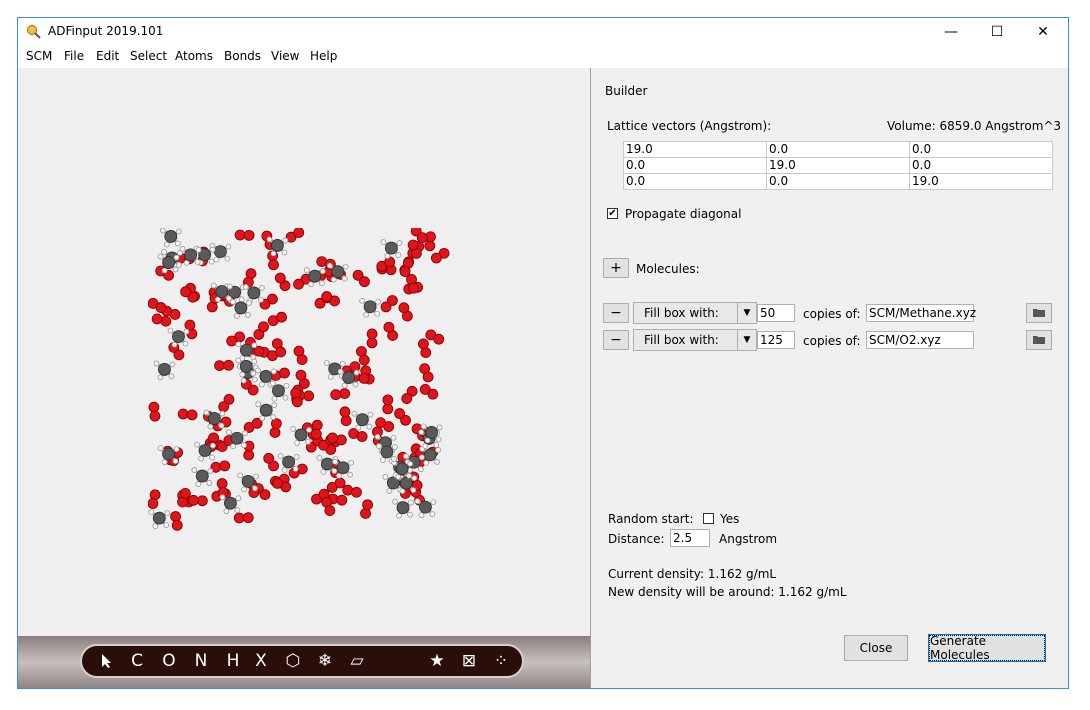 The image size is (1090, 710). Describe the element at coordinates (730, 519) in the screenshot. I see `random-yes-label: Yes` at that location.